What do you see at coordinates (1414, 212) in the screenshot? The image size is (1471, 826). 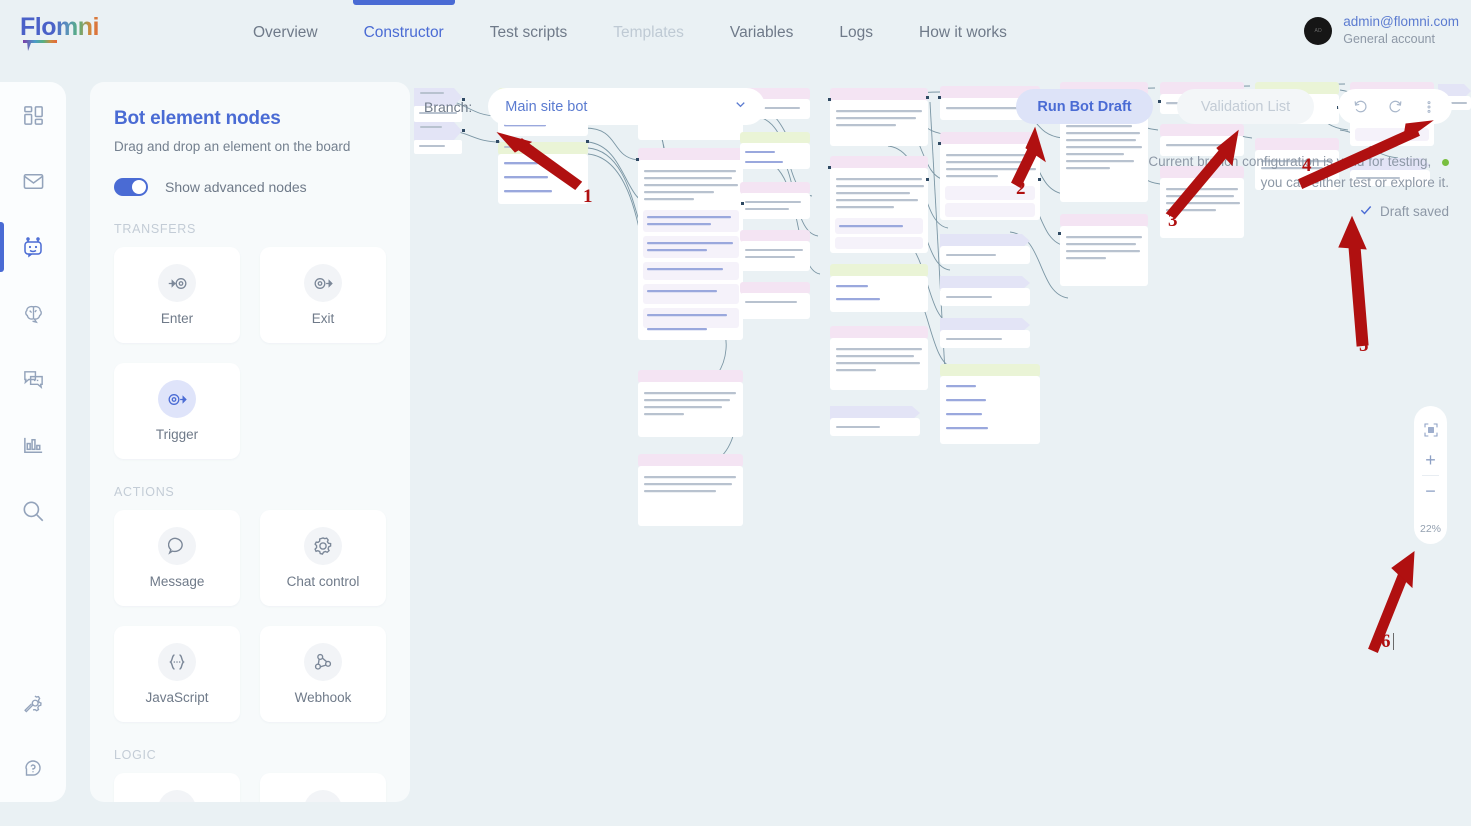 I see `draft-saved-label: Draft saved` at bounding box center [1414, 212].